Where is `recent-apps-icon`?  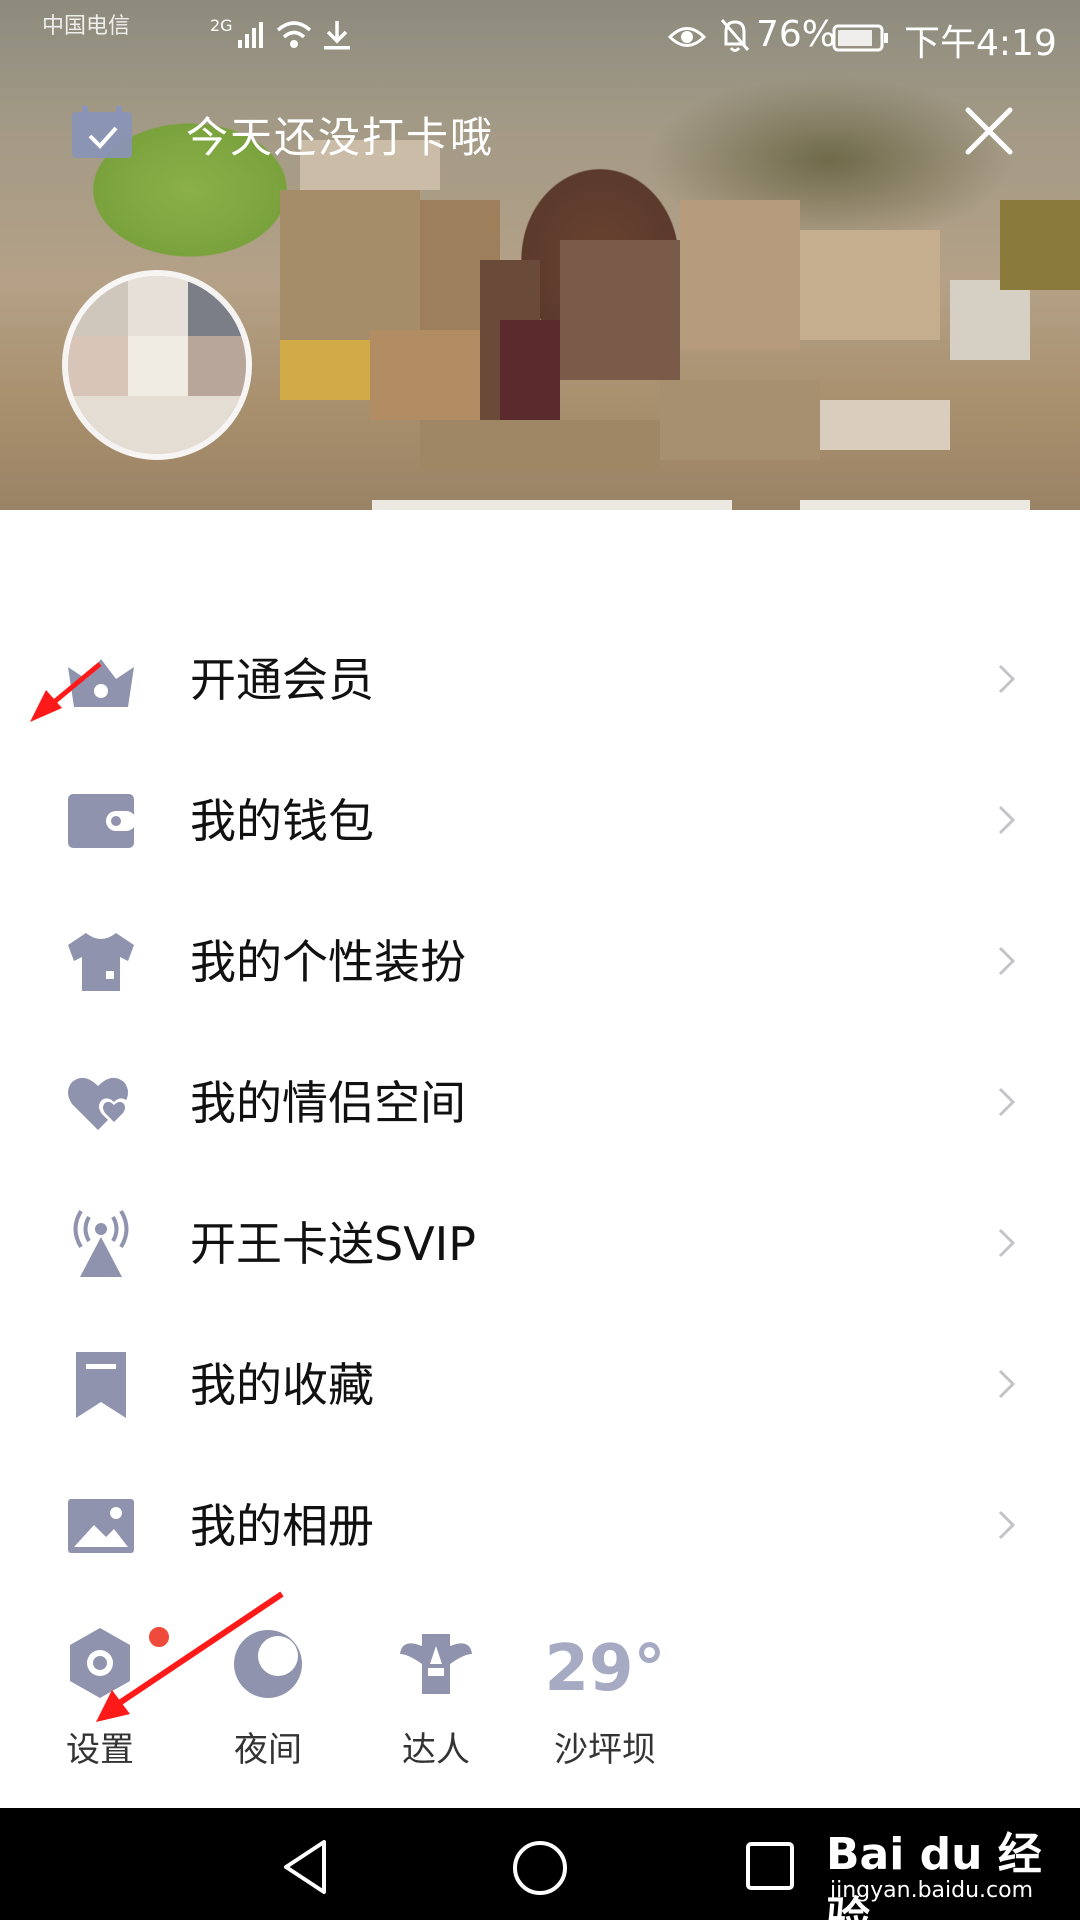 recent-apps-icon is located at coordinates (770, 1866).